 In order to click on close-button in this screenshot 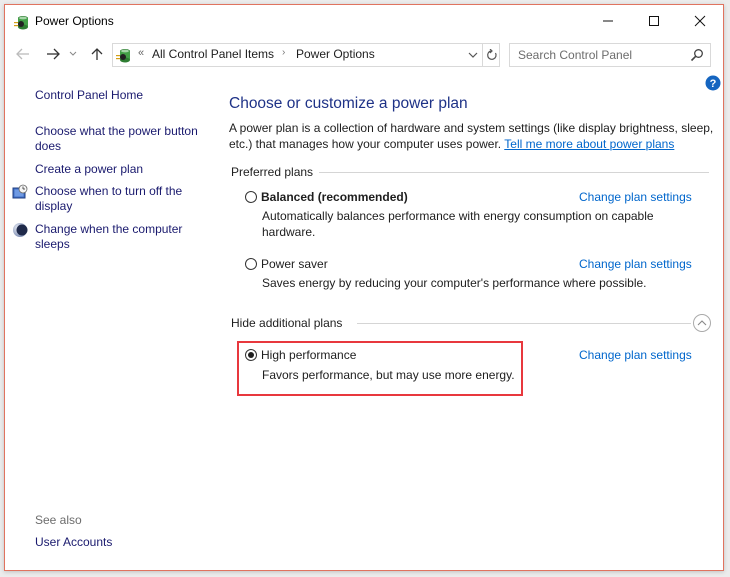, I will do `click(700, 21)`.